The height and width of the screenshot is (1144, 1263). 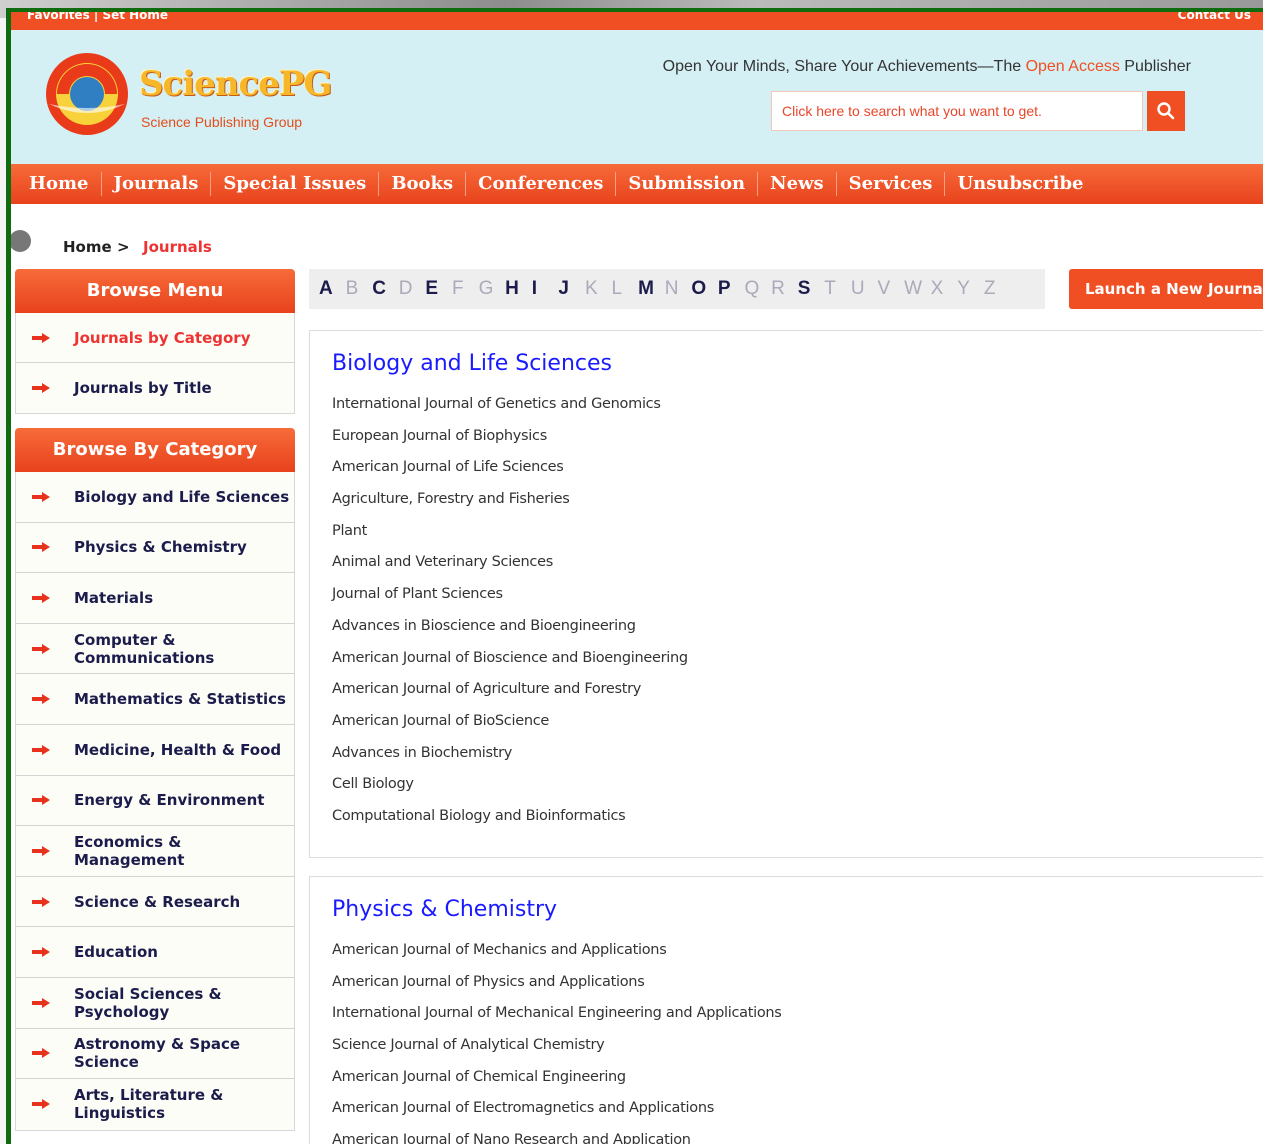 I want to click on letter-filter-l: L, so click(x=625, y=289).